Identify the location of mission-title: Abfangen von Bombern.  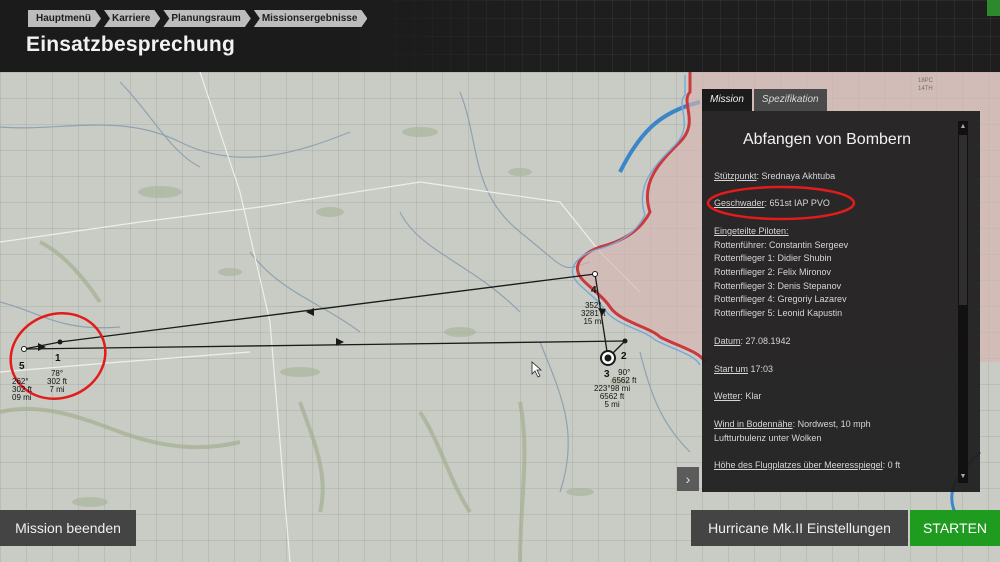
(827, 139).